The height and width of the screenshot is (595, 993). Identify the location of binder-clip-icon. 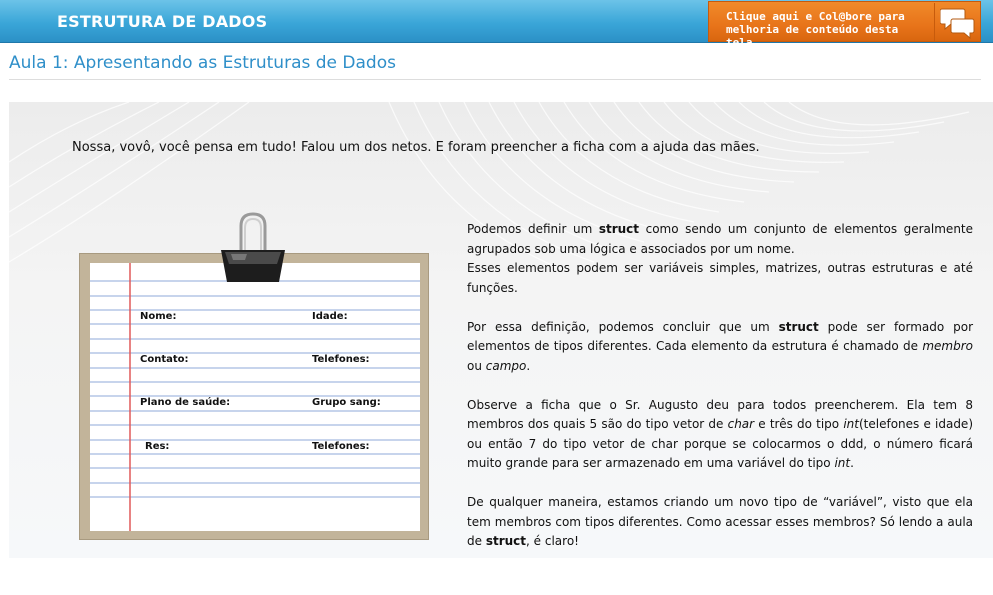
(253, 247).